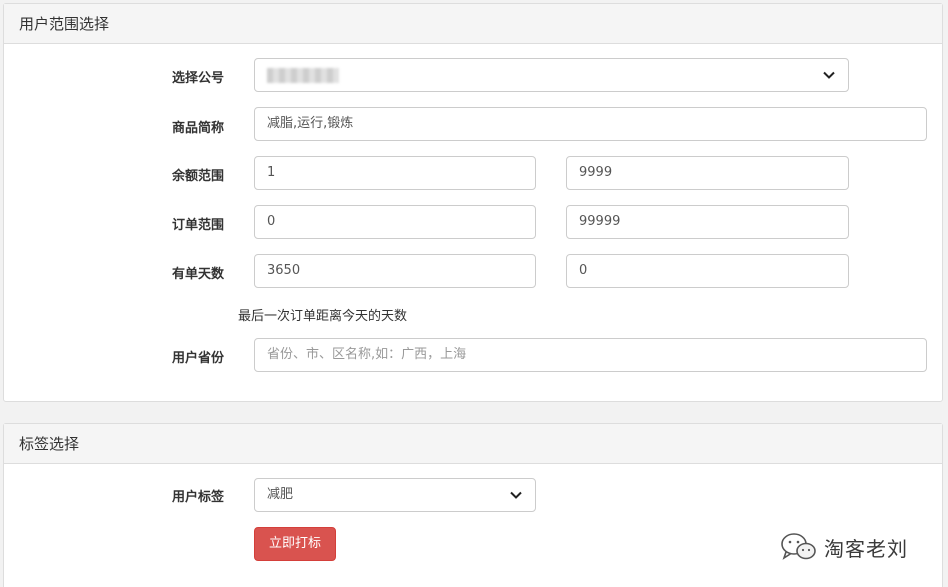  I want to click on days-label: 有单天数, so click(197, 274).